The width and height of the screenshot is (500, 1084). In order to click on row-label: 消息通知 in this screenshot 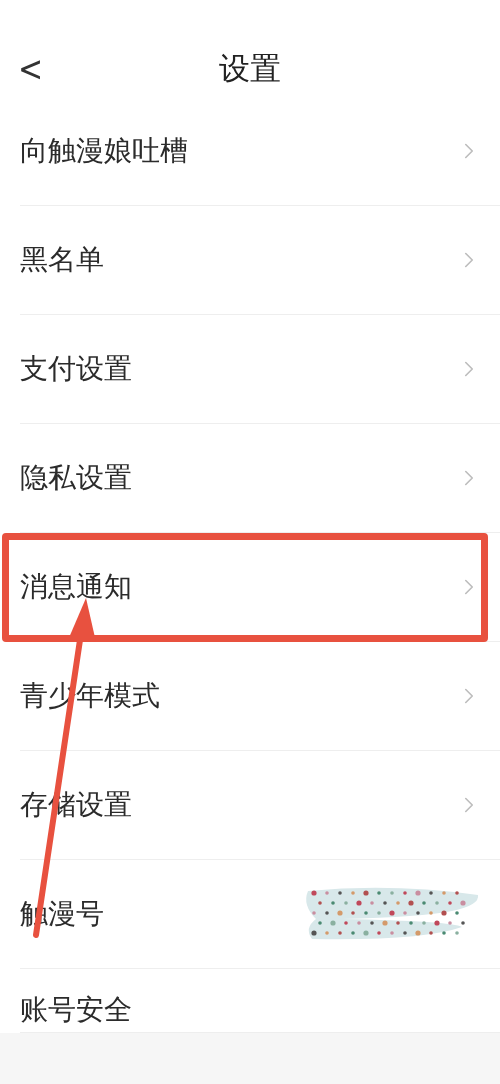, I will do `click(76, 587)`.